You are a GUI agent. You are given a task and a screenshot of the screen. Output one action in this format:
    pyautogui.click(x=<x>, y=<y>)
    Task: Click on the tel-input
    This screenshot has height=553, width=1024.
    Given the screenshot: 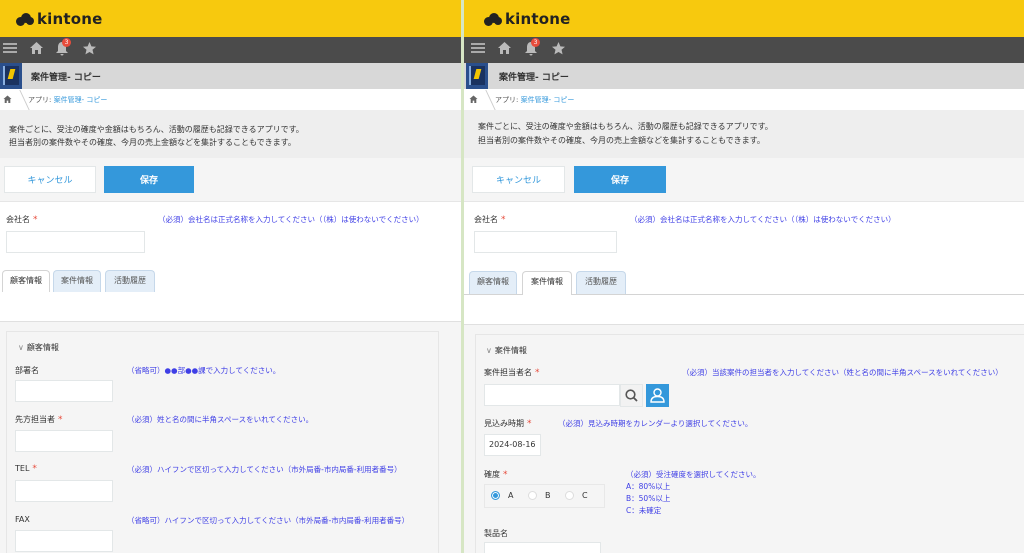 What is the action you would take?
    pyautogui.click(x=64, y=491)
    